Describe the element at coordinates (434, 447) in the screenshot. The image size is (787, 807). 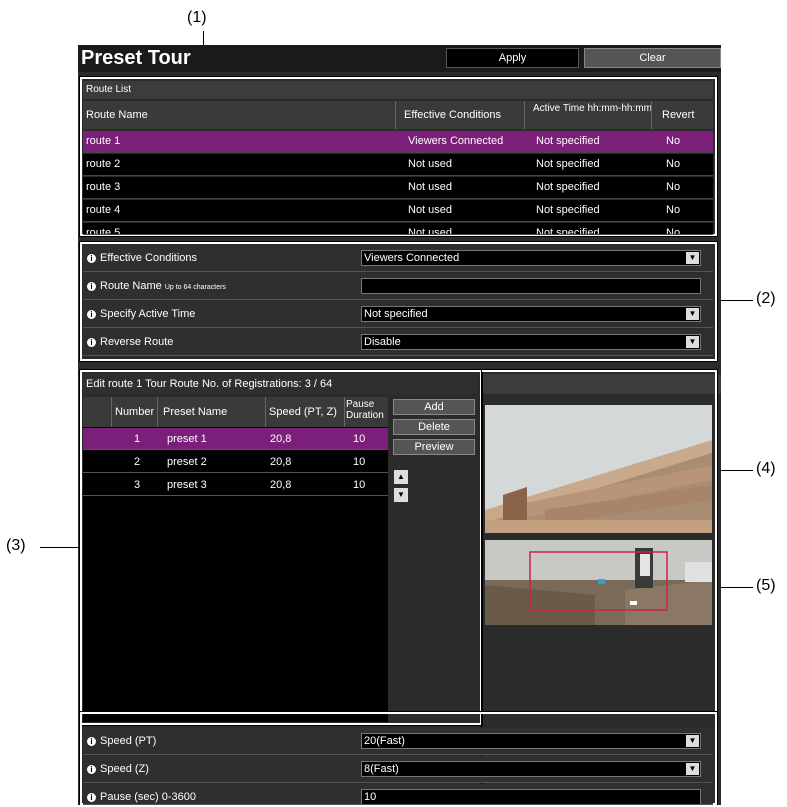
I see `preview-button: Preview` at that location.